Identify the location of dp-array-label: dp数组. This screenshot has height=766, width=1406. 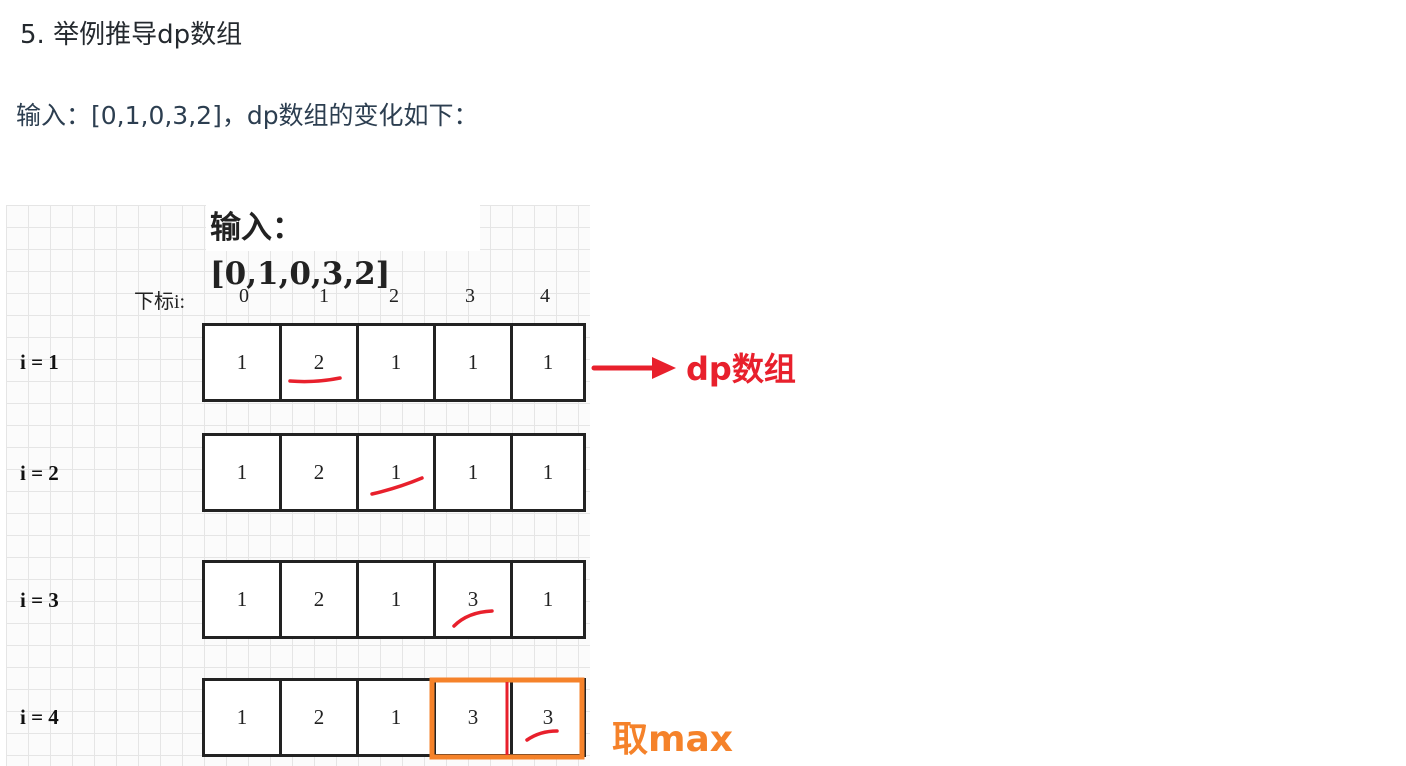
(741, 369).